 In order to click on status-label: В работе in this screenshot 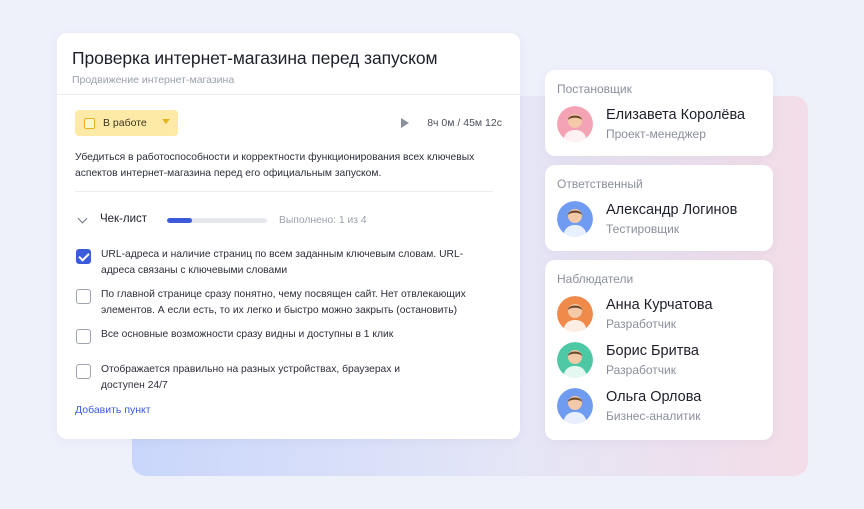, I will do `click(125, 123)`.